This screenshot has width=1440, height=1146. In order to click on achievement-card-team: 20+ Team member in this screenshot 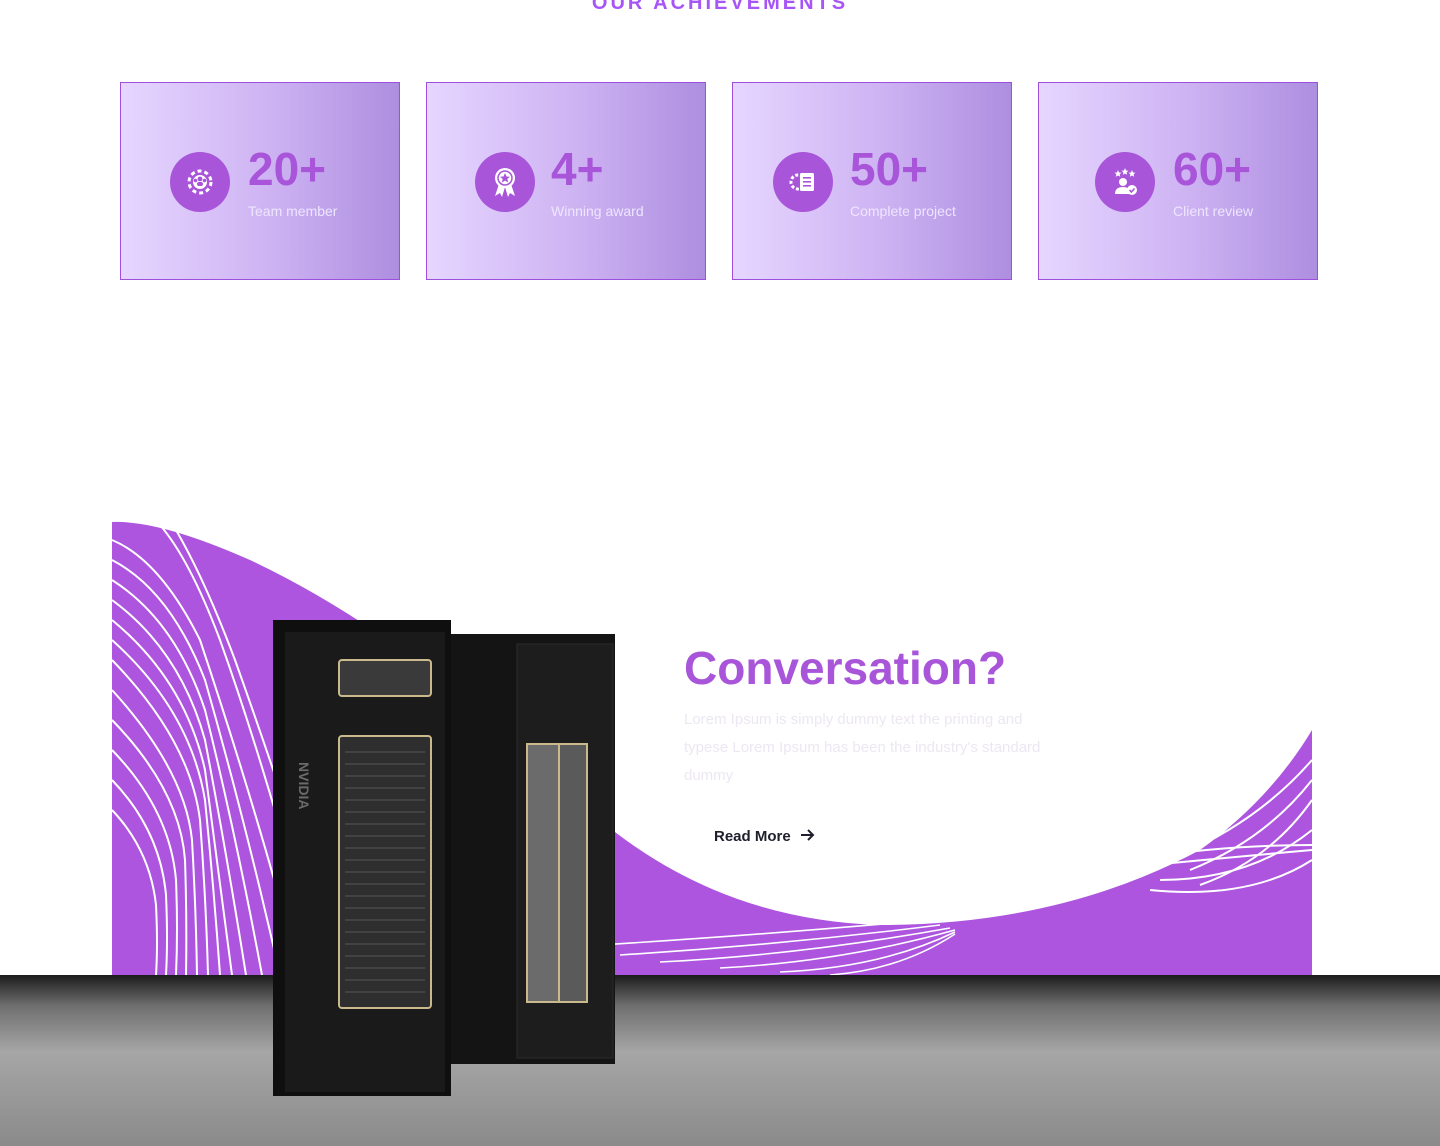, I will do `click(260, 181)`.